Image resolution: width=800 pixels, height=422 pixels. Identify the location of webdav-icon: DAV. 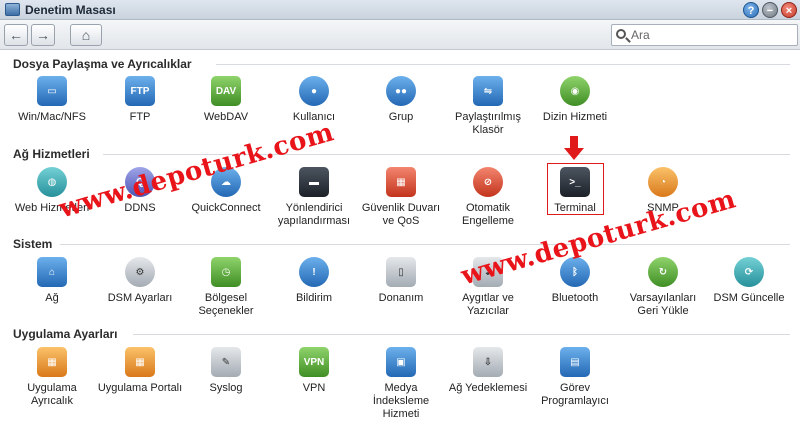
(226, 91).